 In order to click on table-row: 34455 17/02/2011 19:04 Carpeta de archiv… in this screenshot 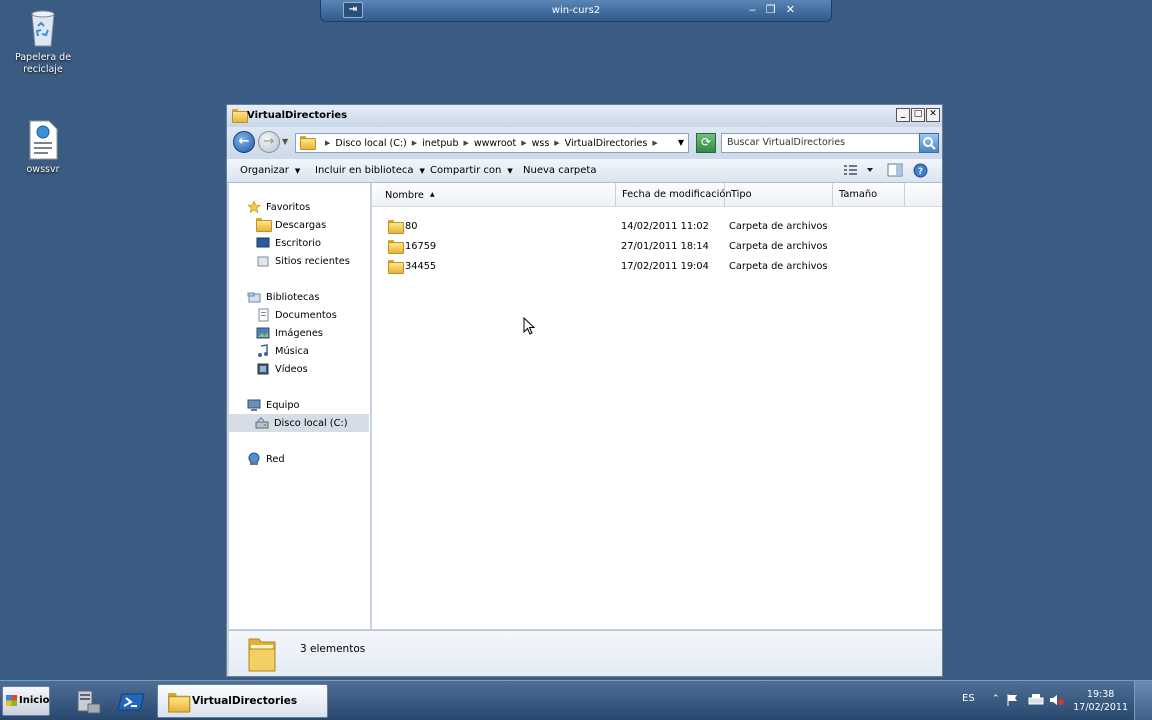, I will do `click(657, 267)`.